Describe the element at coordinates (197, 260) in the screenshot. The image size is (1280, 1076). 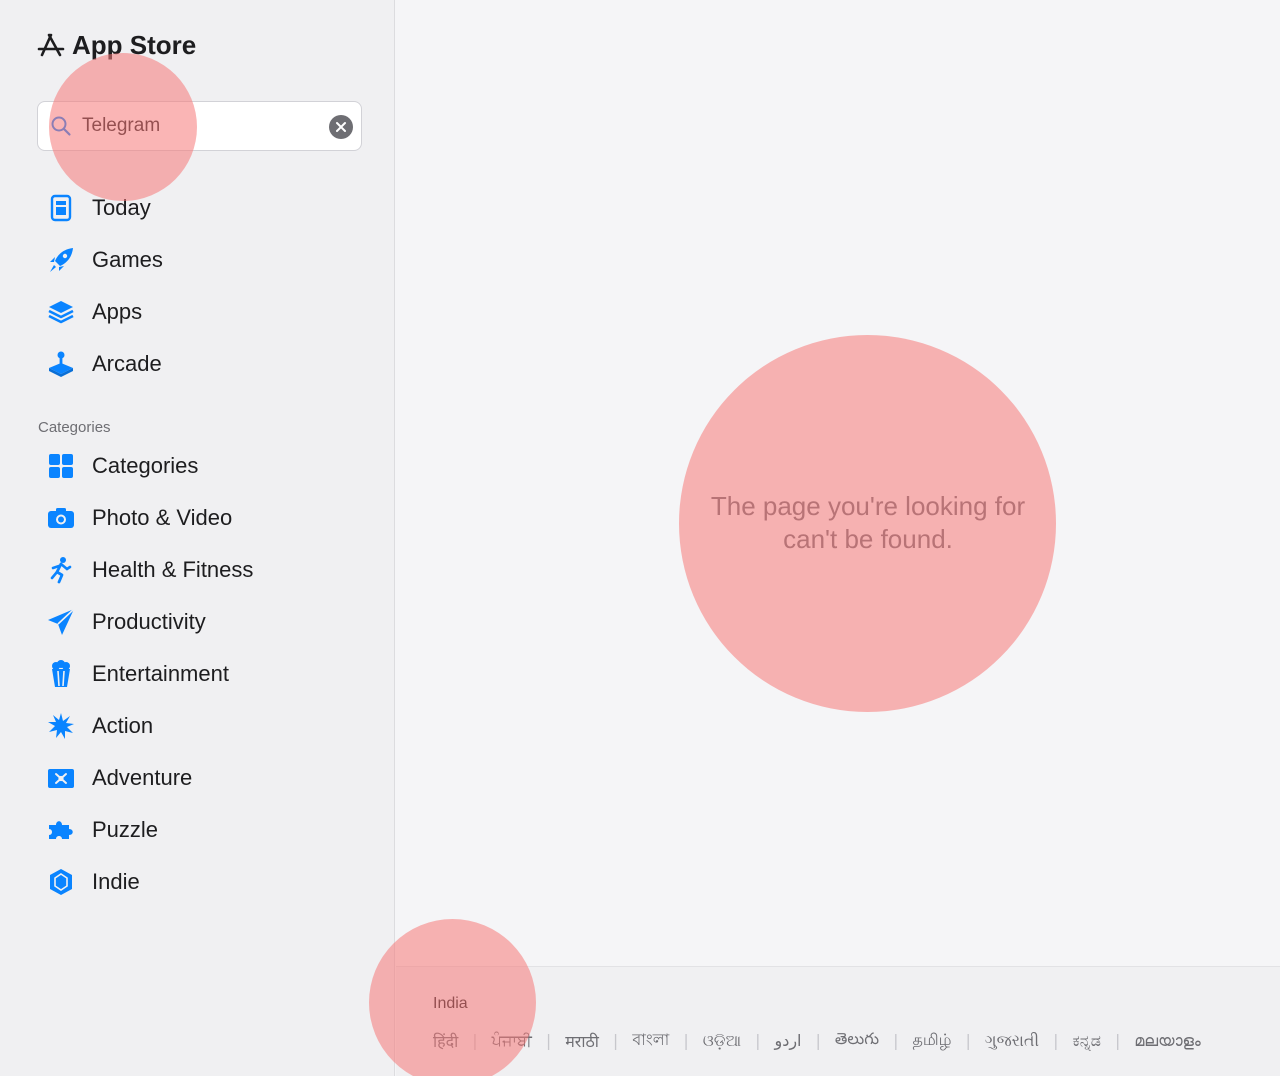
I see `sidebar-item-games: Games` at that location.